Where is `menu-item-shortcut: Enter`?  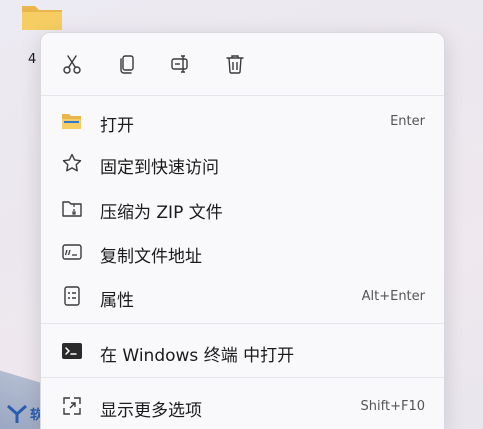 menu-item-shortcut: Enter is located at coordinates (407, 121).